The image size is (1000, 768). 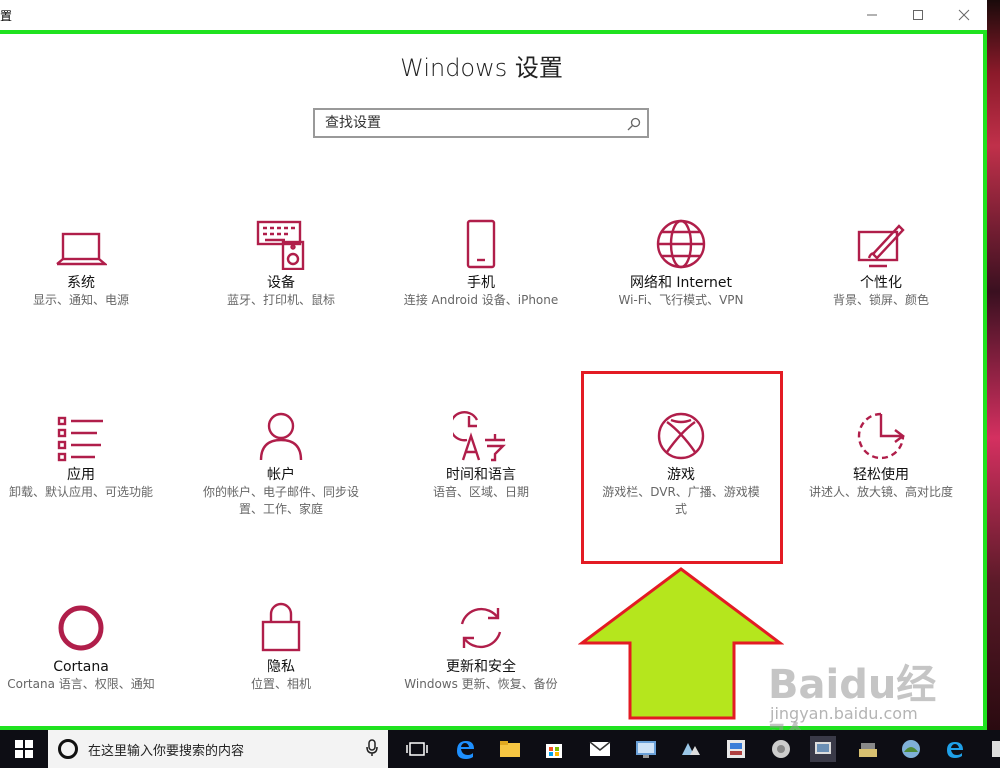 I want to click on cortana-icon, so click(x=81, y=628).